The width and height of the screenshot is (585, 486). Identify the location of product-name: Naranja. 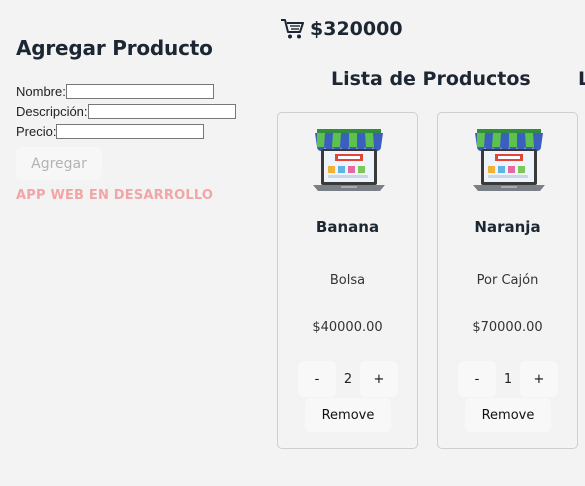
(507, 227).